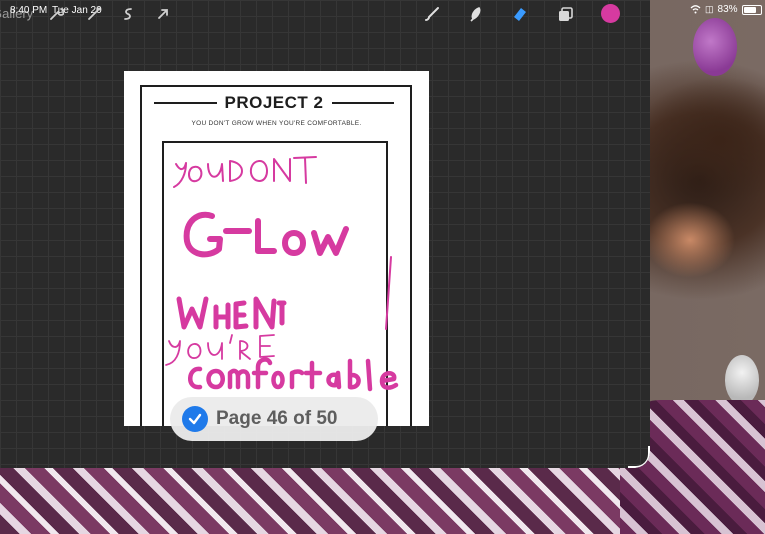 This screenshot has height=534, width=765. I want to click on page-indicator-text: Page 46 of 50, so click(277, 418).